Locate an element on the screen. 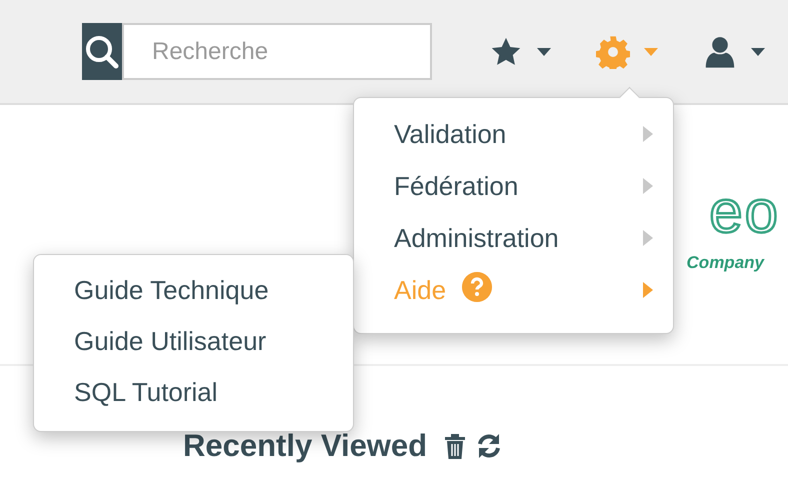 This screenshot has width=788, height=488. menu-item: SQL Tutorial is located at coordinates (193, 392).